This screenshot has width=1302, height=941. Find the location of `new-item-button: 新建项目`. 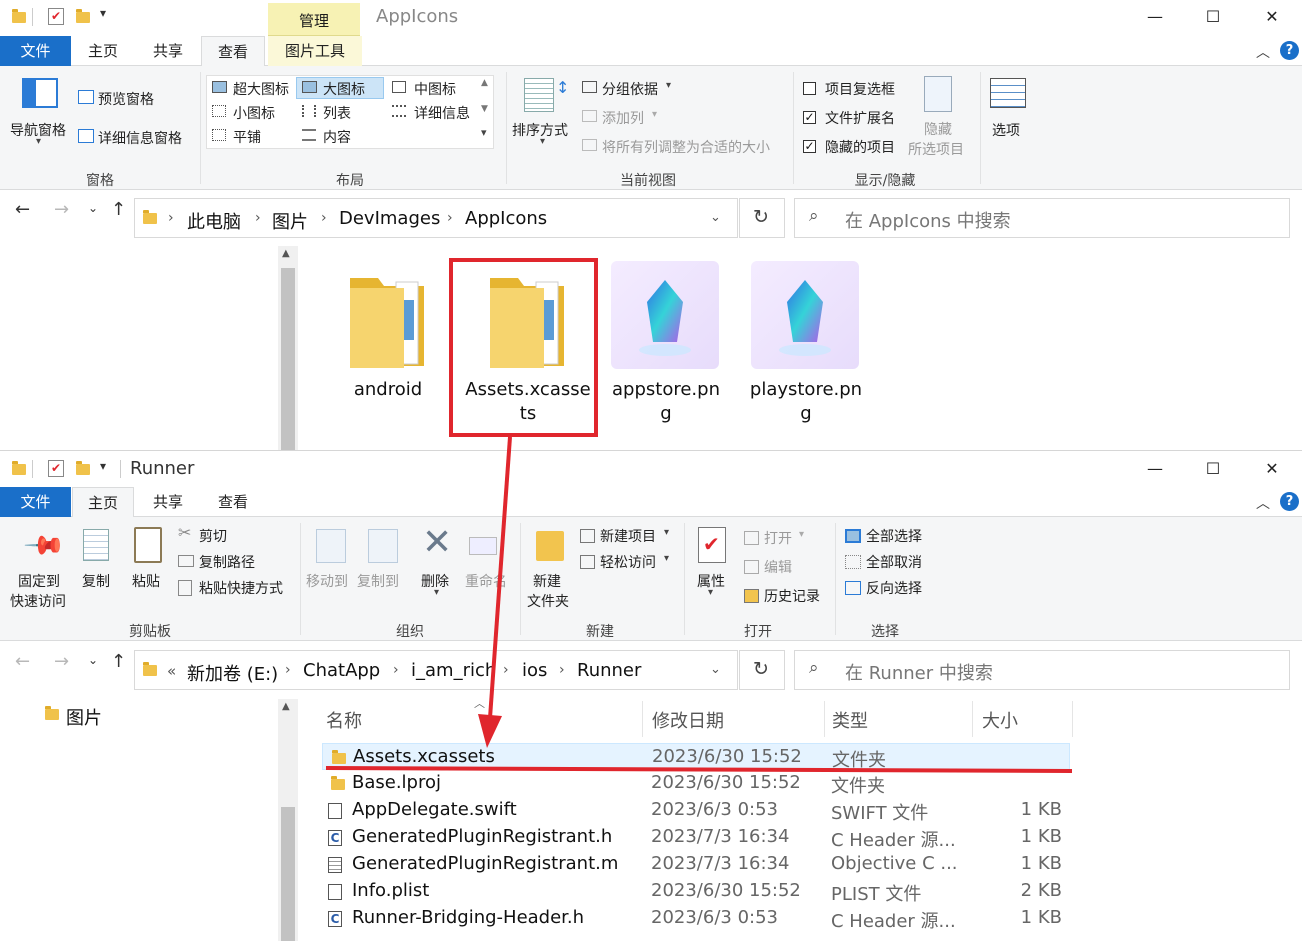

new-item-button: 新建项目 is located at coordinates (628, 536).